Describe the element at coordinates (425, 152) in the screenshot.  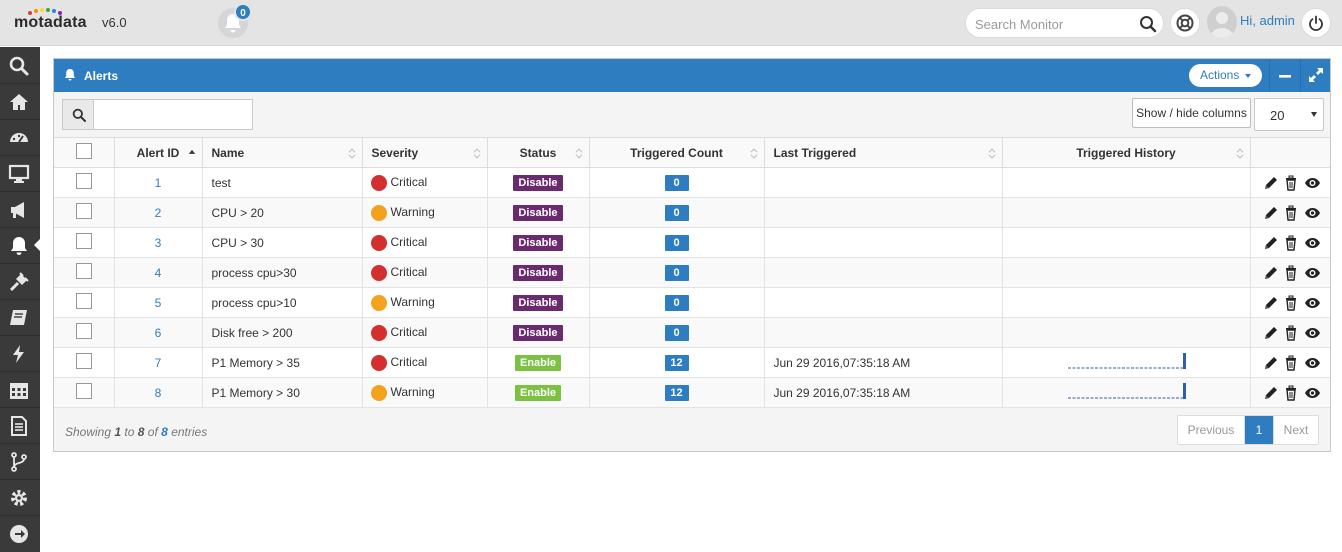
I see `col-severity: Severity` at that location.